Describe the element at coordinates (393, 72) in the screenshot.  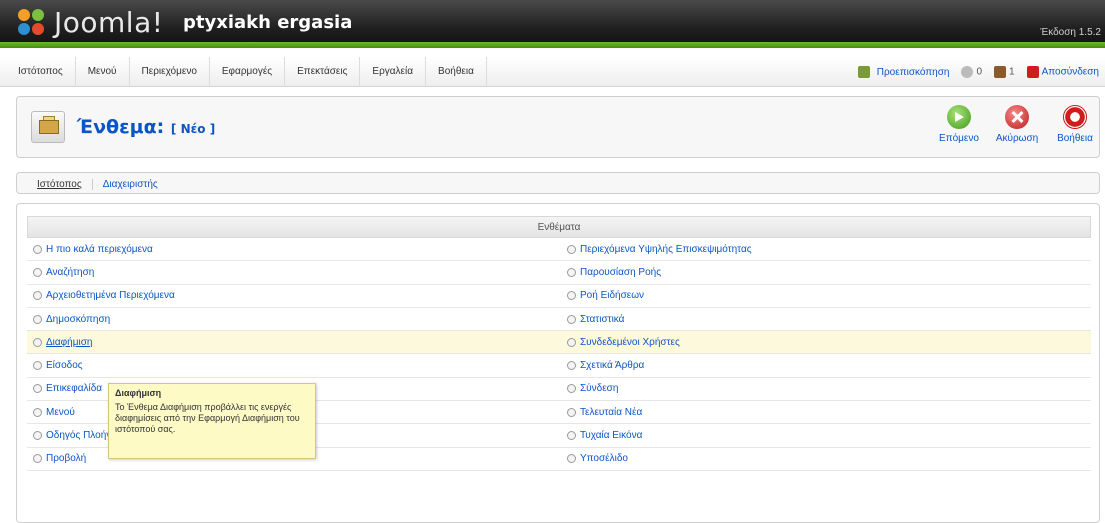
I see `menu-item-tools: Εργαλεία` at that location.